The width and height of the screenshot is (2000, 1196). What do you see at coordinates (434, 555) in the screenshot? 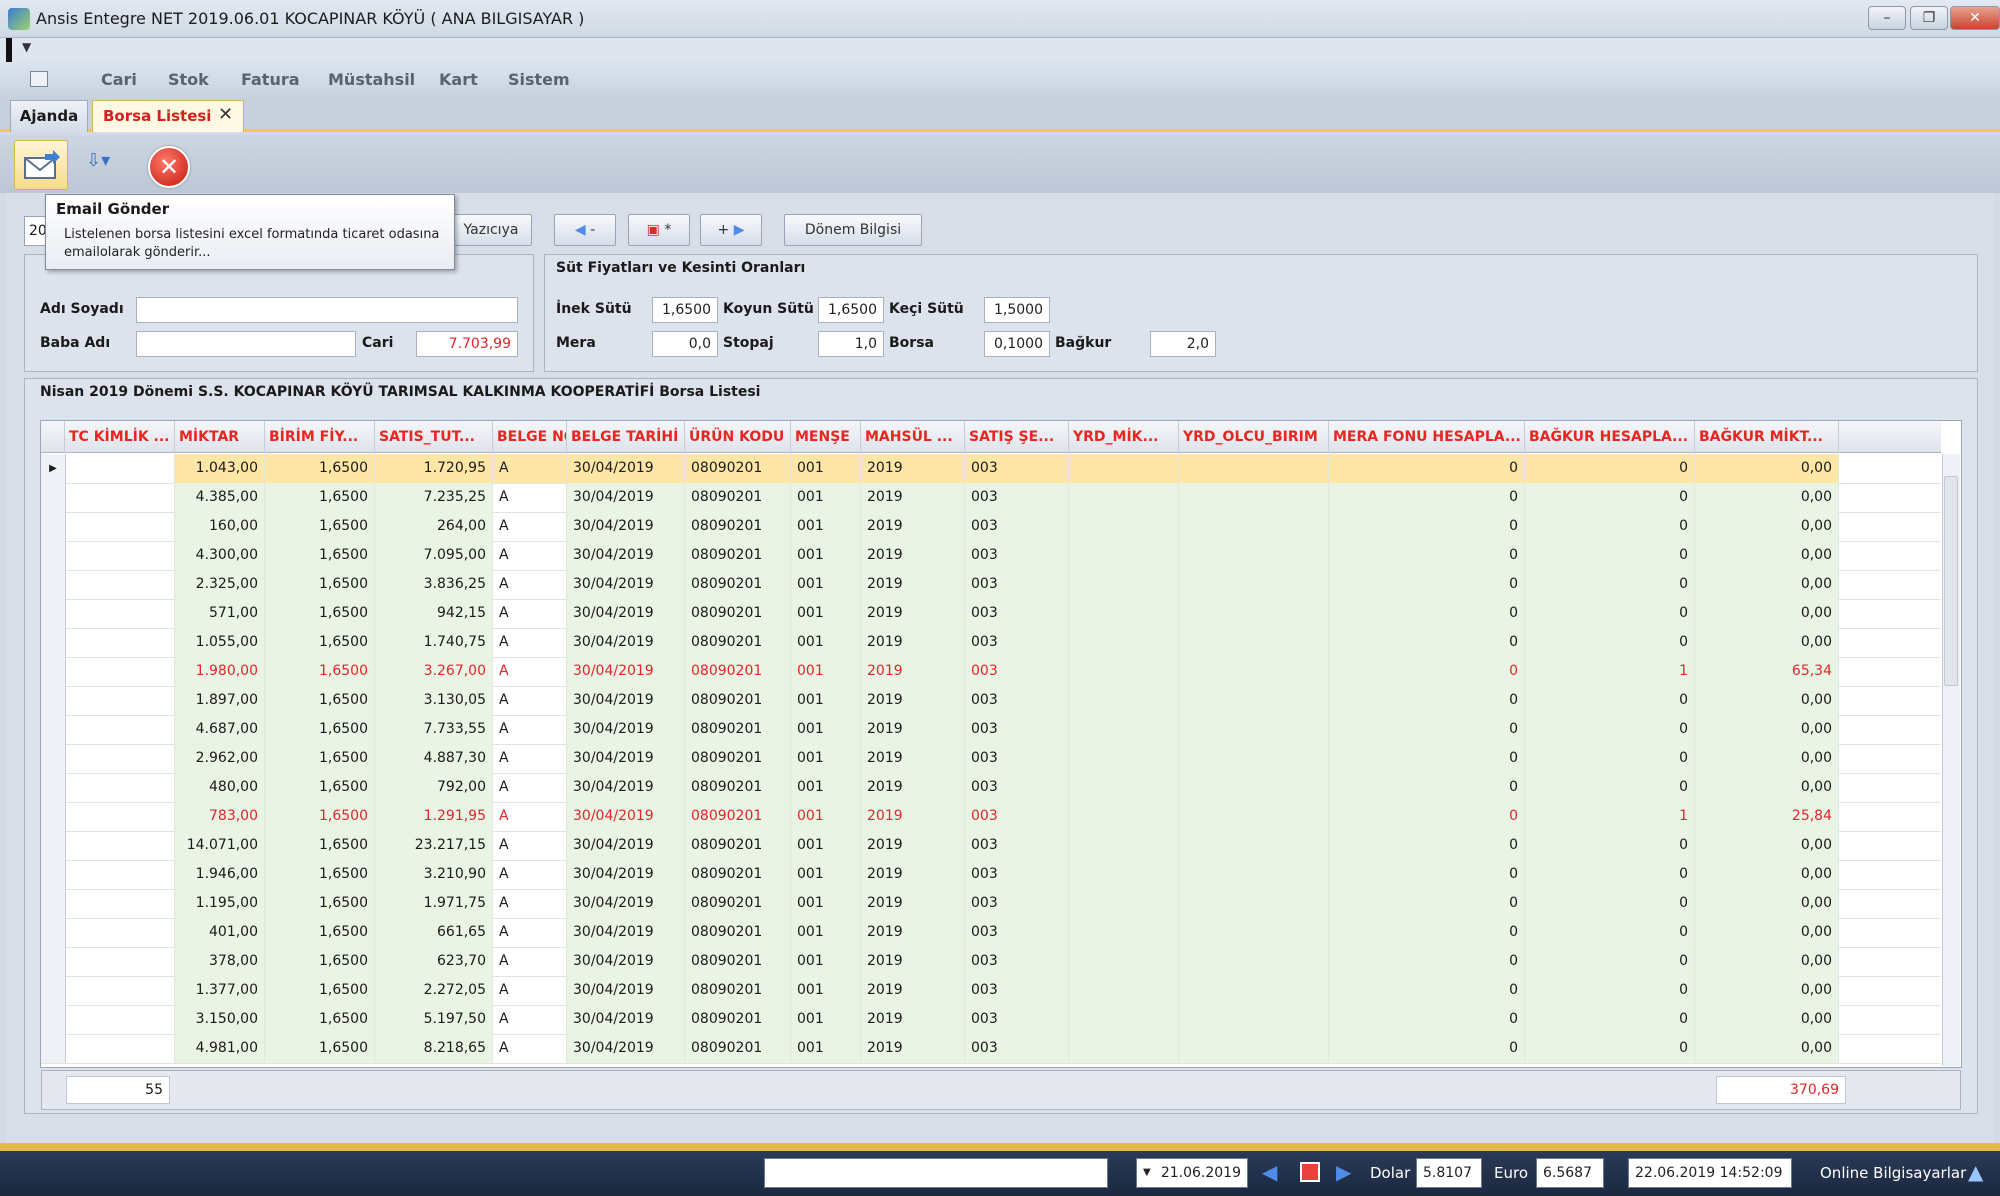
I see `cell-satis-tutar: 7.095,00` at bounding box center [434, 555].